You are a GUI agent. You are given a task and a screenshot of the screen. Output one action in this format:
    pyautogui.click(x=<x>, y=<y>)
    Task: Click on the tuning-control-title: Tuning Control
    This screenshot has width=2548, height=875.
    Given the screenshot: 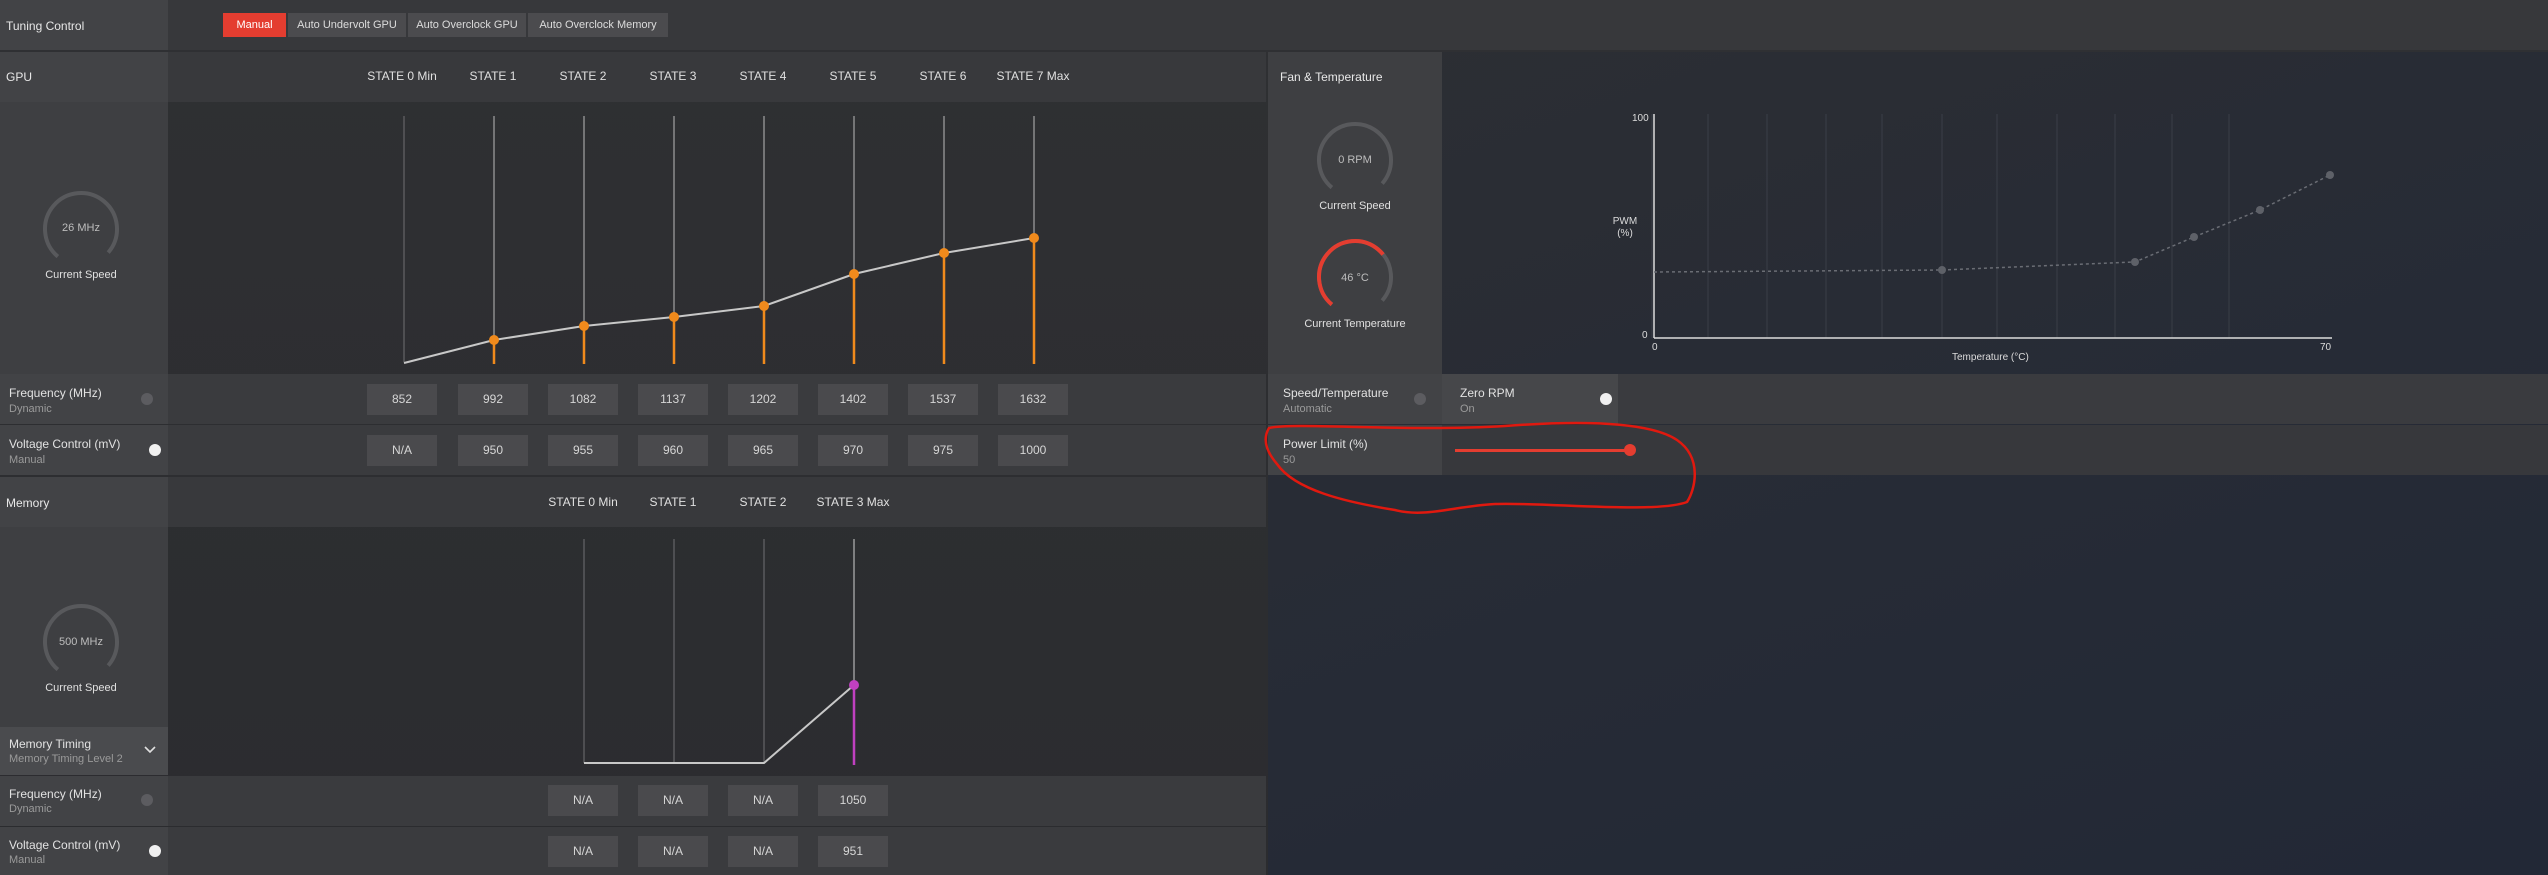 What is the action you would take?
    pyautogui.click(x=45, y=26)
    